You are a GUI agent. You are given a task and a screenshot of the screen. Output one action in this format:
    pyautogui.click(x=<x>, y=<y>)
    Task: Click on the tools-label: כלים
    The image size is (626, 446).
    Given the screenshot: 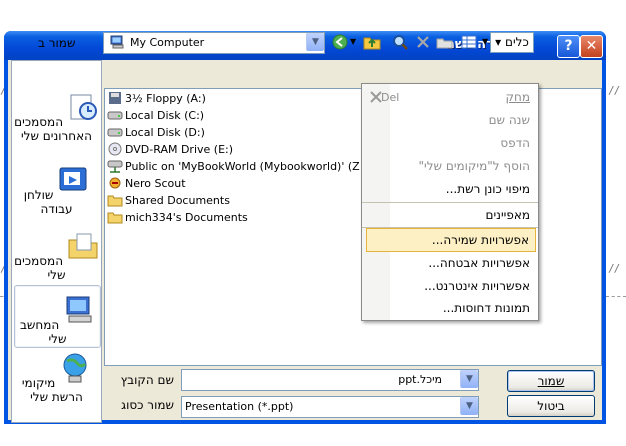 What is the action you would take?
    pyautogui.click(x=517, y=42)
    